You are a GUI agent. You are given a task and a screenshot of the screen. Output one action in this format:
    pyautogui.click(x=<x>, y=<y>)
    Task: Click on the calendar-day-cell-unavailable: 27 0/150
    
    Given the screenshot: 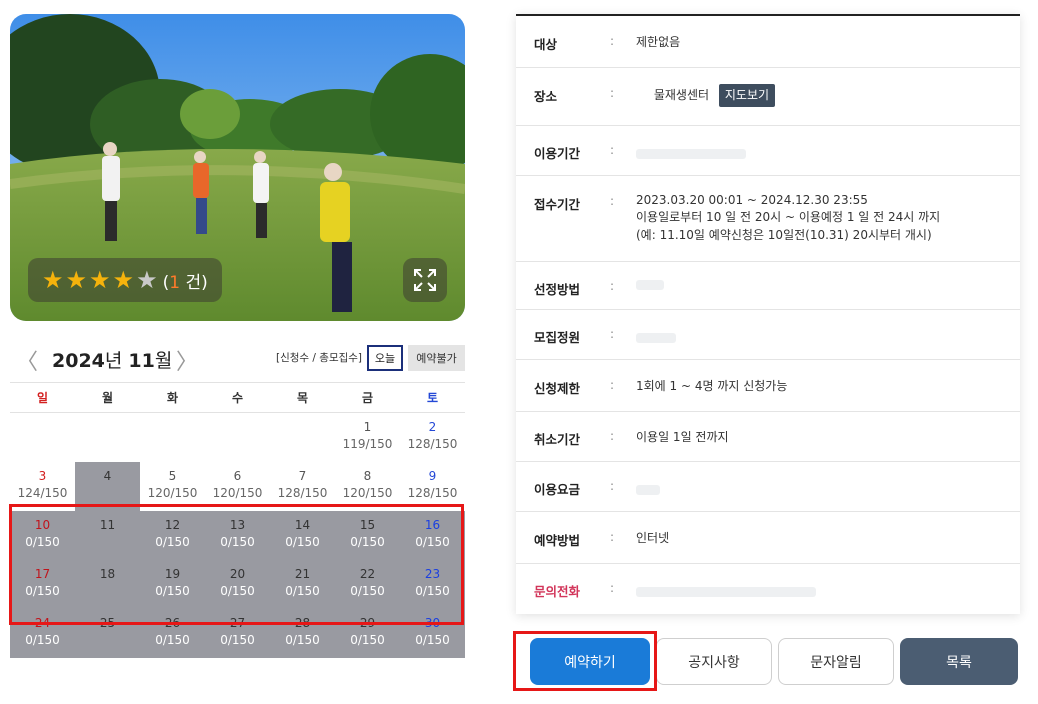 What is the action you would take?
    pyautogui.click(x=237, y=633)
    